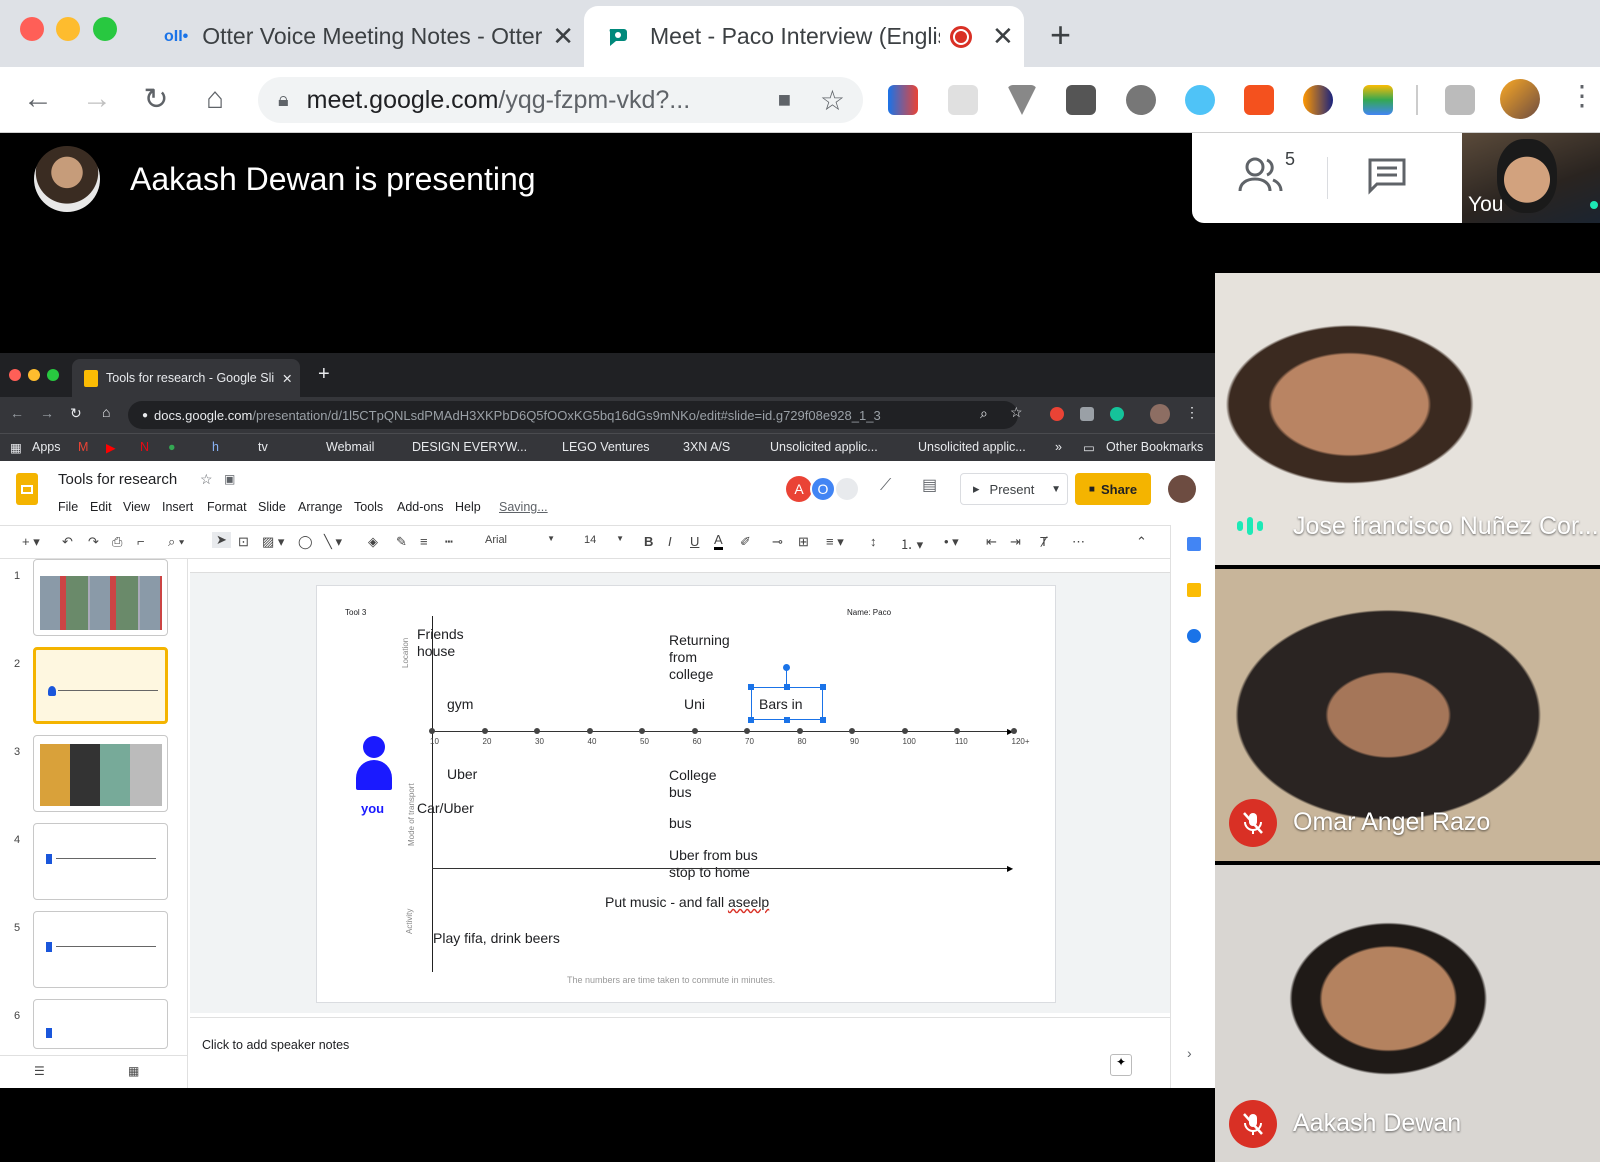 The image size is (1600, 1162). Describe the element at coordinates (94, 823) in the screenshot. I see `slide-filmstrip: 1 2 3 4 5 6 ☰ ▦` at that location.